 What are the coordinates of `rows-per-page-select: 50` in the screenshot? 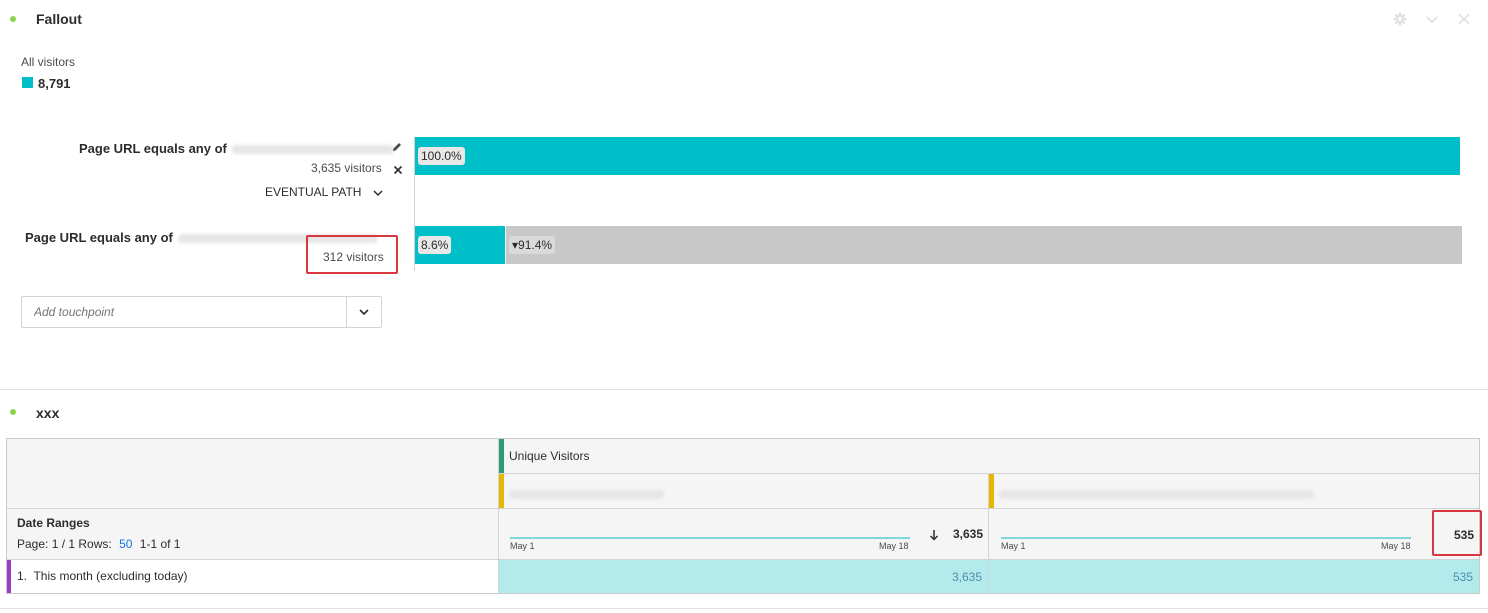 It's located at (125, 544).